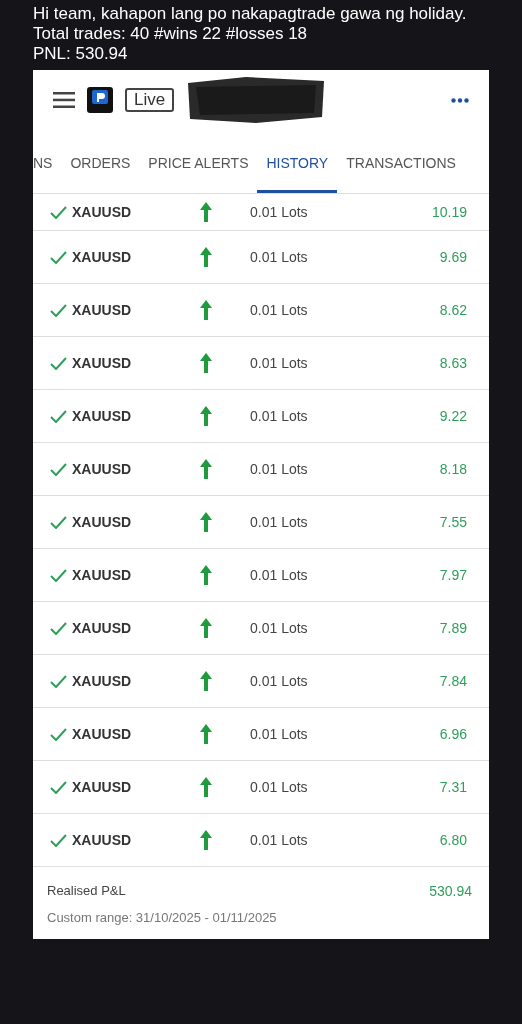 This screenshot has height=1024, width=522. I want to click on message-text: PNL: 530.94, so click(81, 54).